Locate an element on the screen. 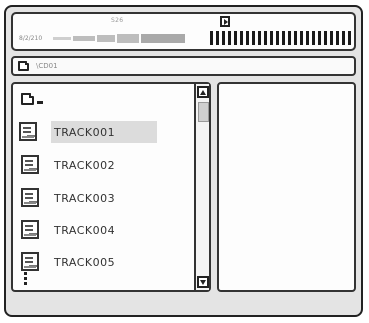 This screenshot has height=323, width=369. track-label: TRACK003 is located at coordinates (85, 198).